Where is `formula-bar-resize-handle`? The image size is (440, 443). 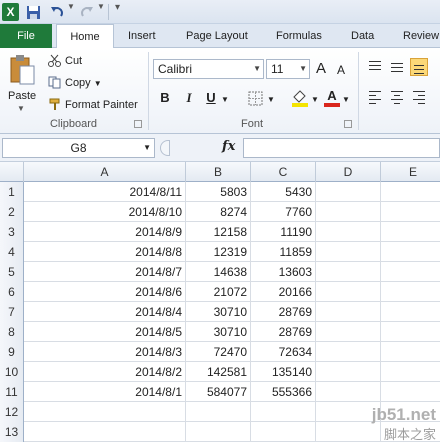 formula-bar-resize-handle is located at coordinates (165, 148).